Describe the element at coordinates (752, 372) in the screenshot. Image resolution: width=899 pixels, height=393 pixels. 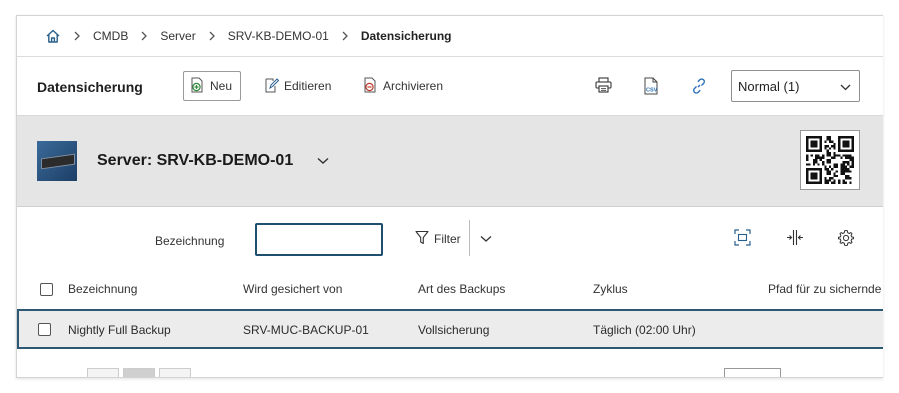
I see `page-size-select` at that location.